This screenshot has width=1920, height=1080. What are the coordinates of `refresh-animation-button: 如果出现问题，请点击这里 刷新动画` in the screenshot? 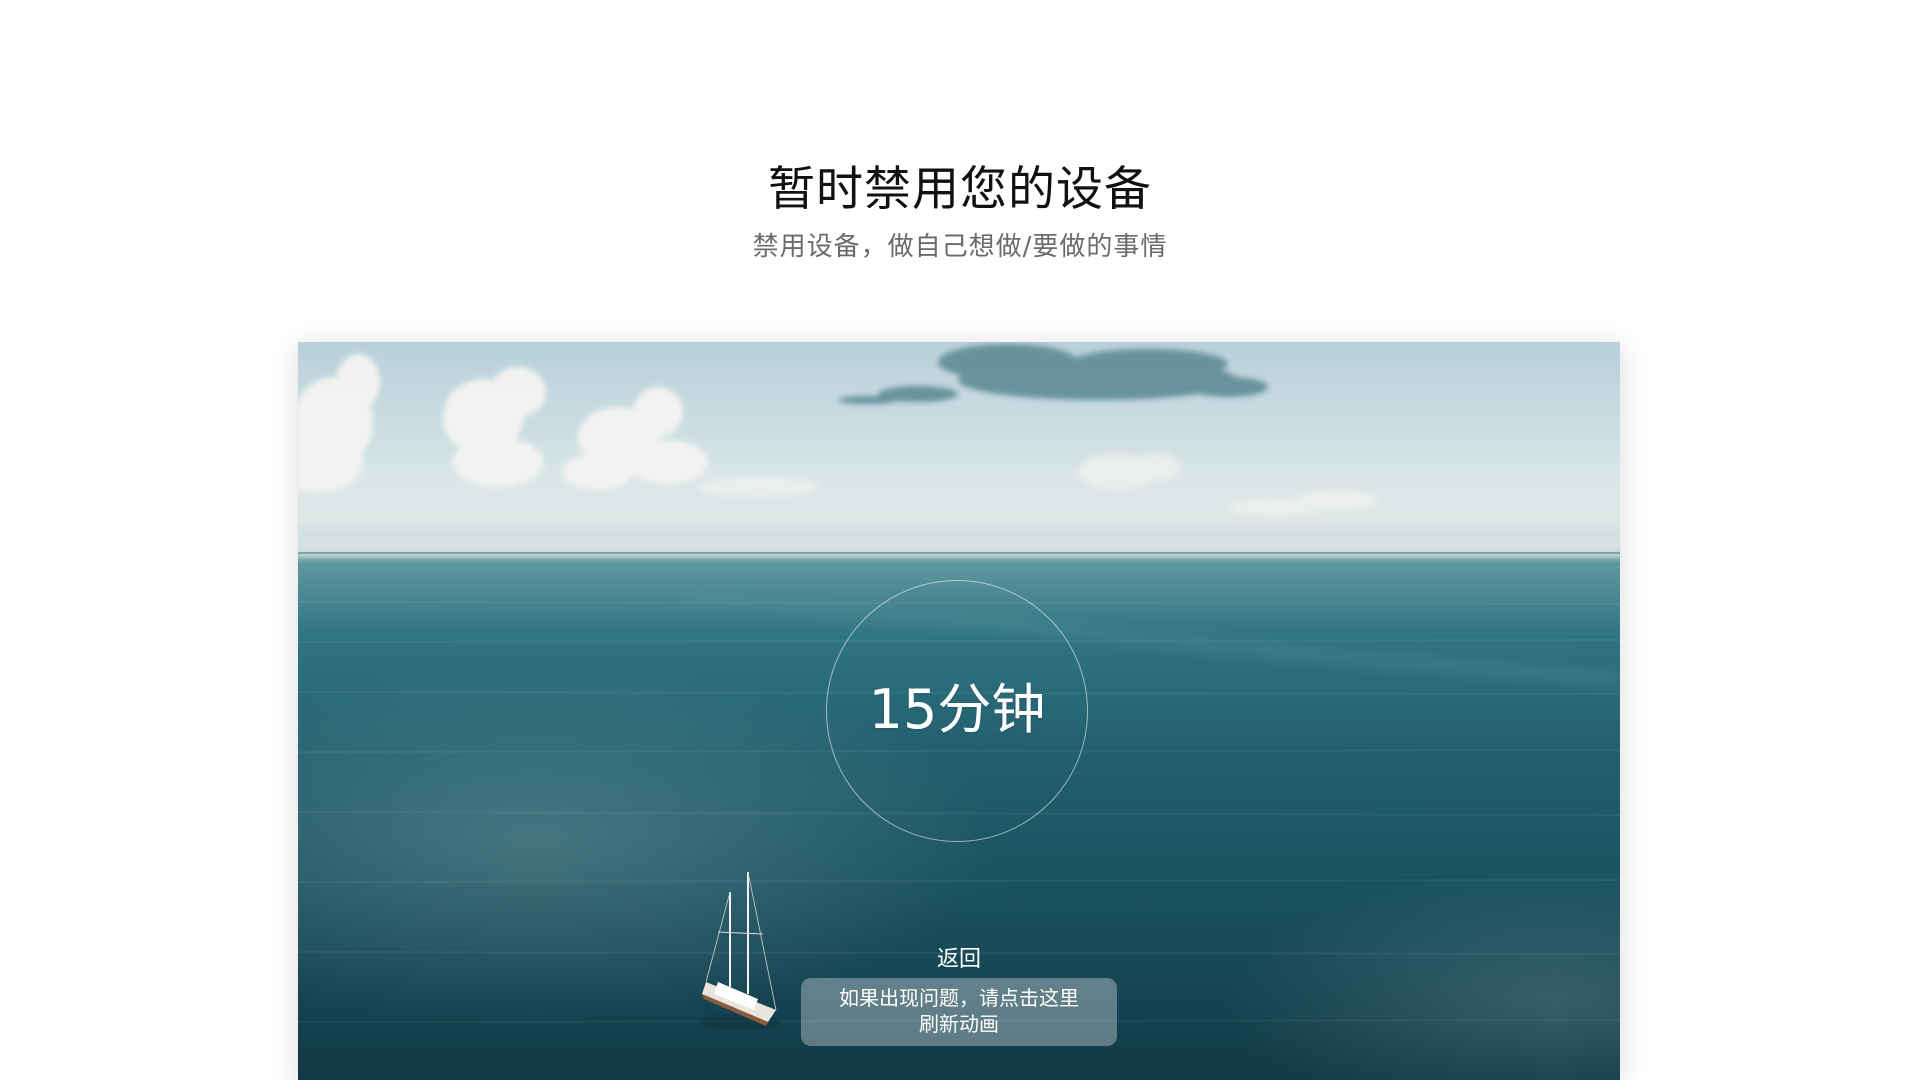 It's located at (959, 1012).